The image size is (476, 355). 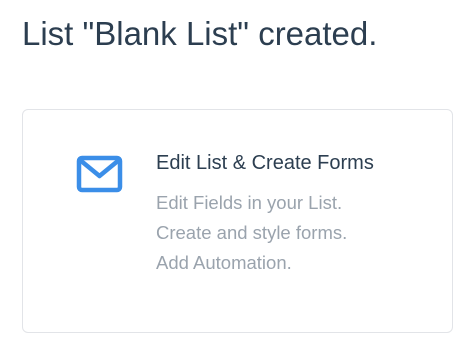 I want to click on card-description-line: Edit Fields in your List., so click(x=249, y=202).